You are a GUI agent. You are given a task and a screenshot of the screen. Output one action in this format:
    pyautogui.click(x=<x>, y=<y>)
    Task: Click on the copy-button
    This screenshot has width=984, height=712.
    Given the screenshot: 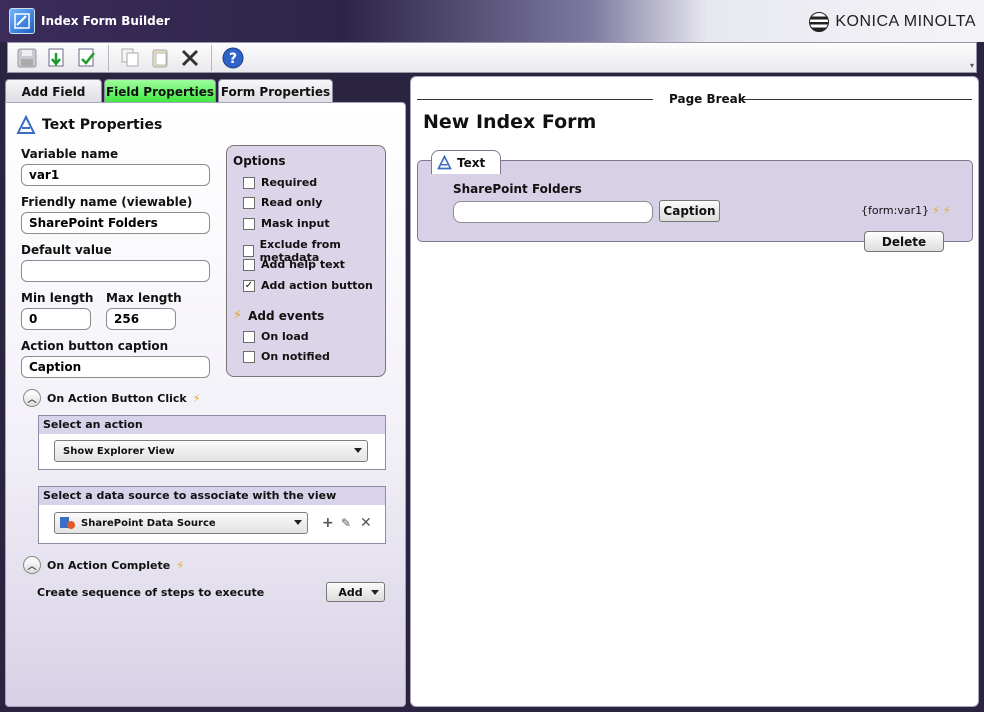 What is the action you would take?
    pyautogui.click(x=130, y=58)
    